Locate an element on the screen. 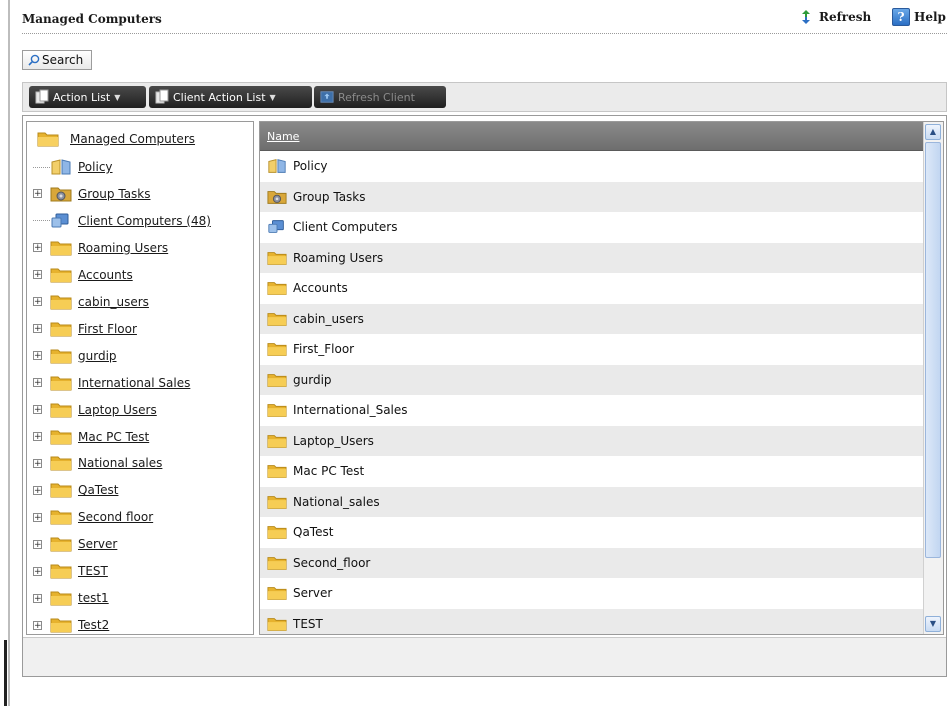  row-name: Group Tasks is located at coordinates (329, 196).